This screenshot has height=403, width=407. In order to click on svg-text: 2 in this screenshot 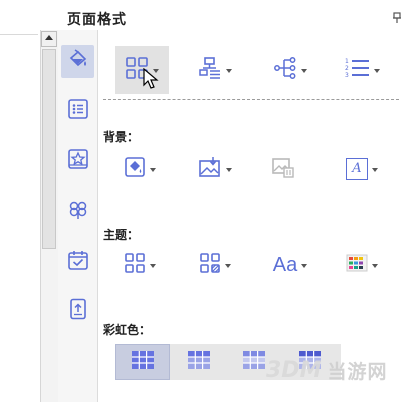, I will do `click(347, 68)`.